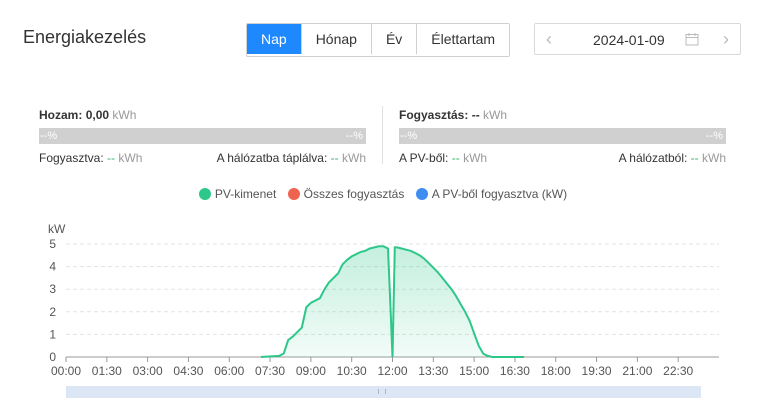 This screenshot has height=416, width=766. Describe the element at coordinates (61, 115) in the screenshot. I see `yield-label: Hozam:` at that location.